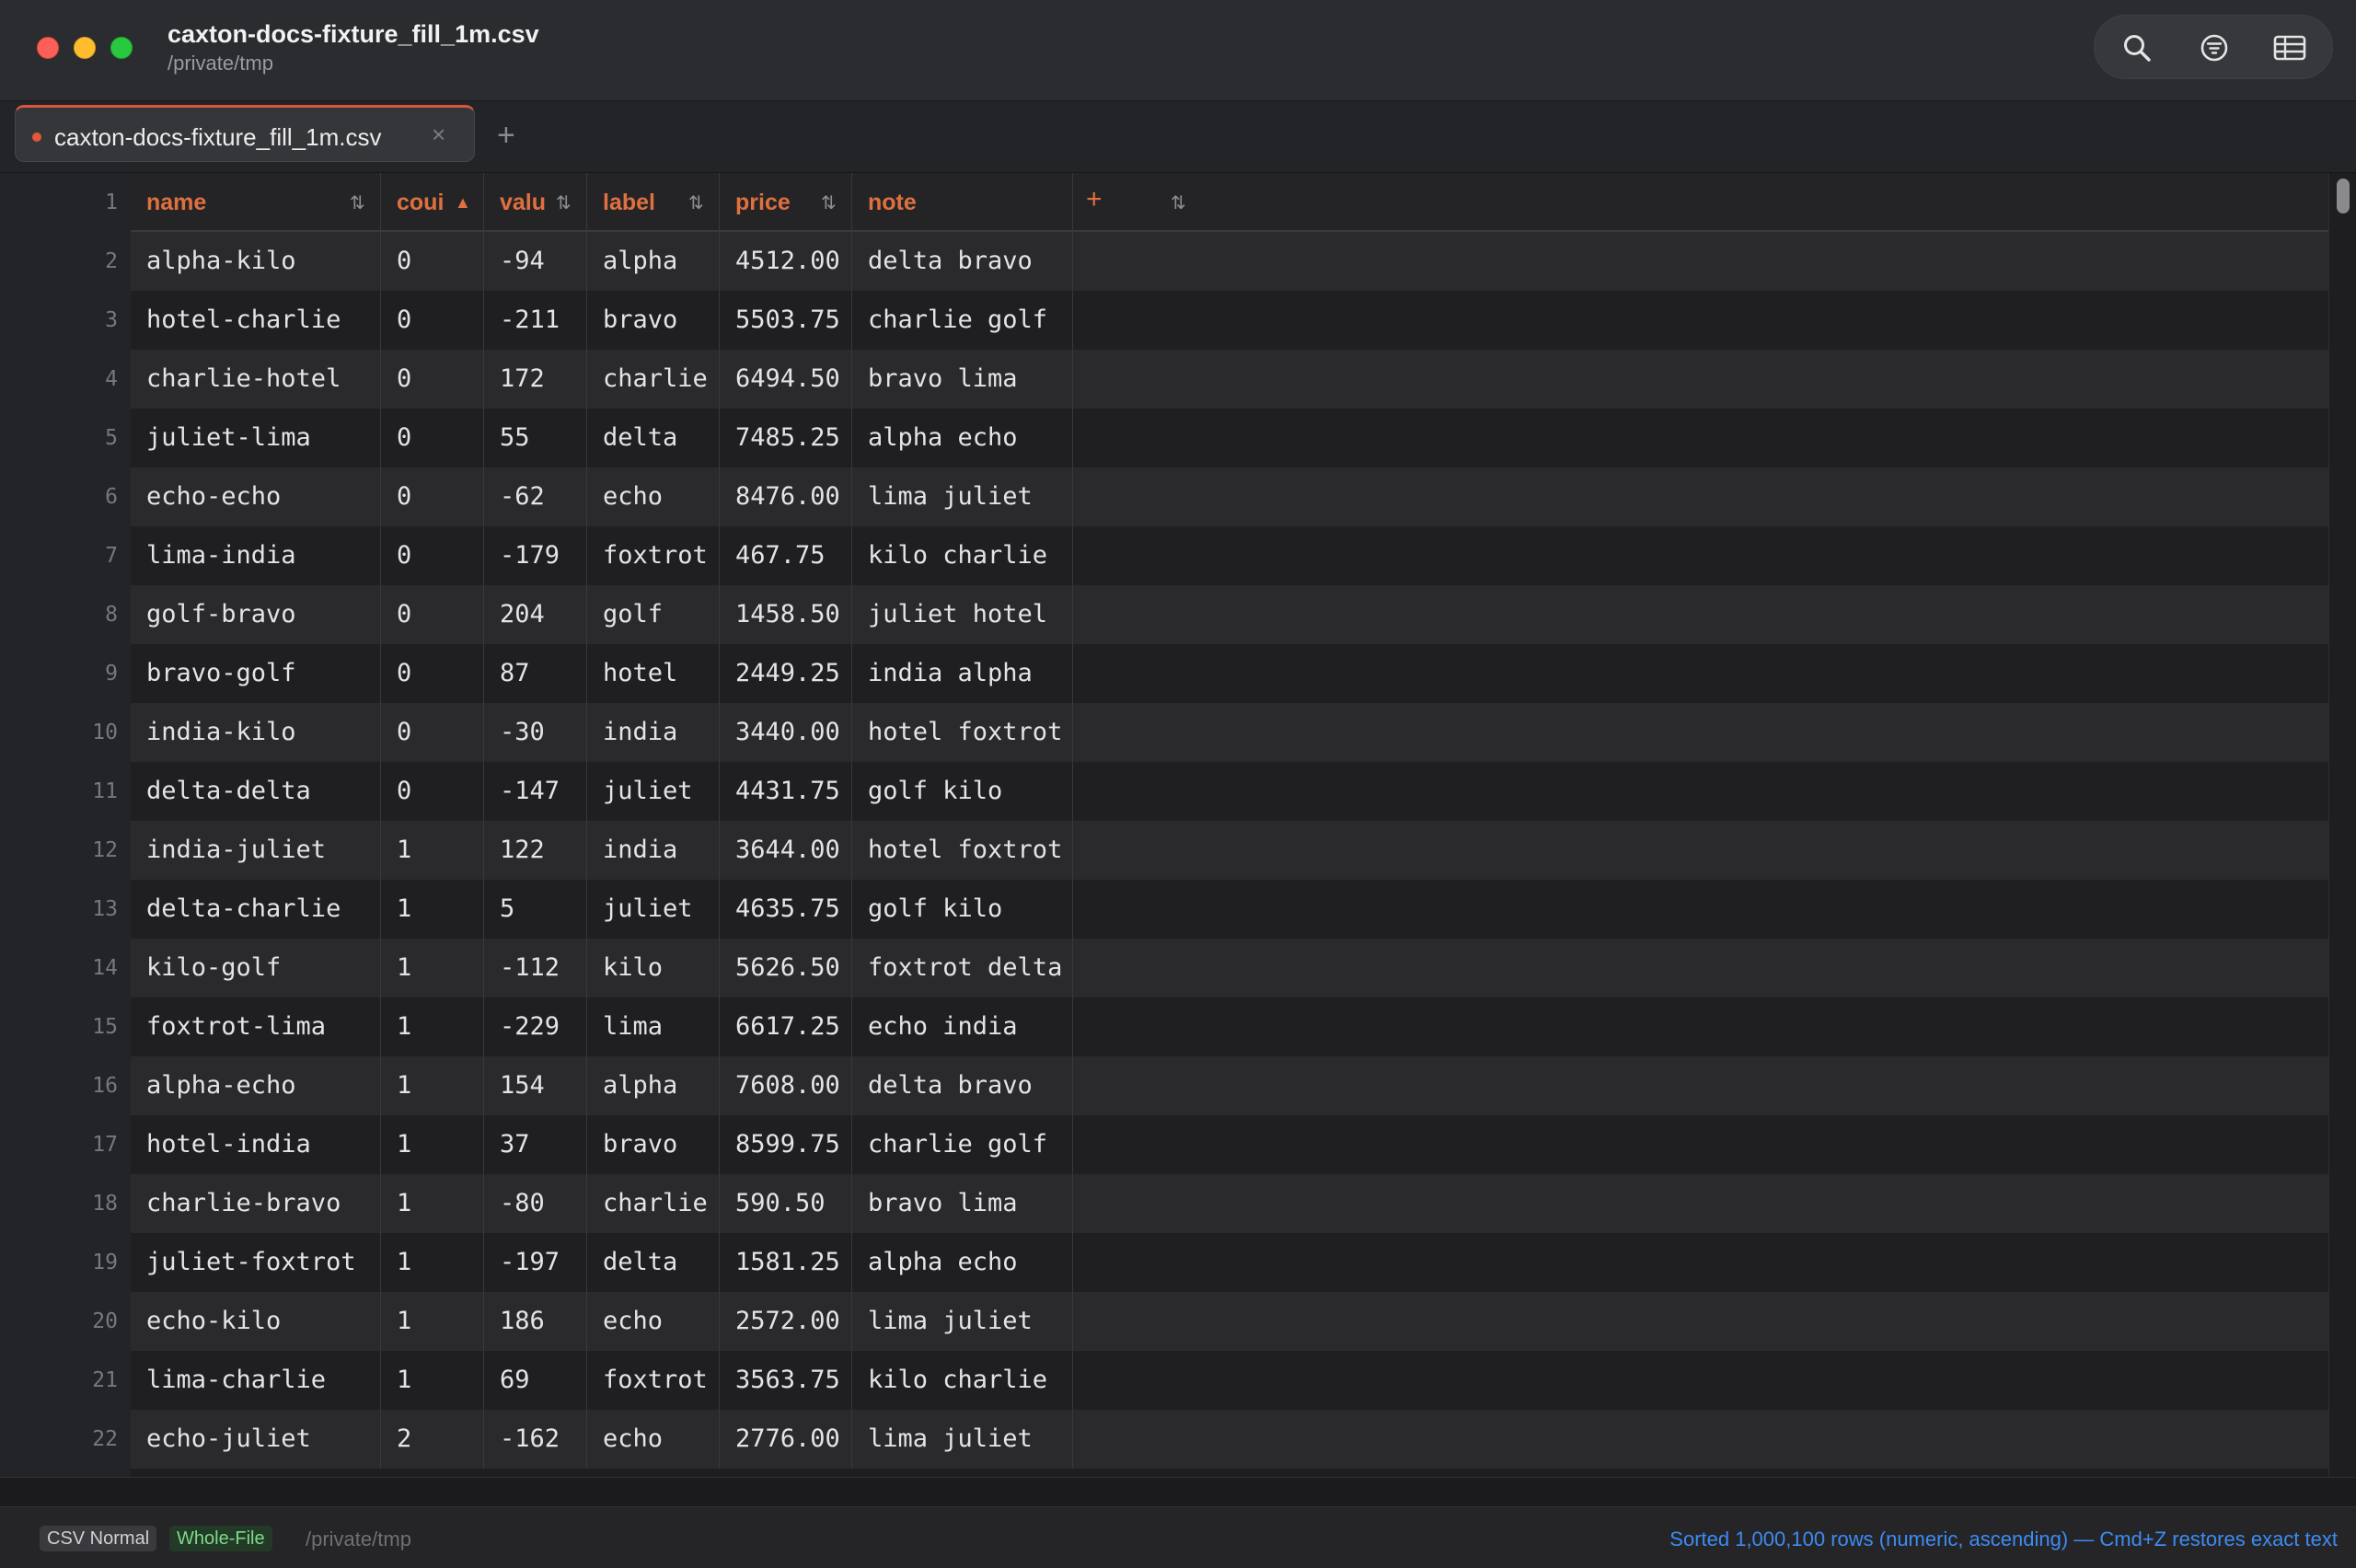 The height and width of the screenshot is (1568, 2356). Describe the element at coordinates (1164, 1085) in the screenshot. I see `table-row: 16 alpha-echo 1 154 alpha 7608.00 delta bravo` at that location.